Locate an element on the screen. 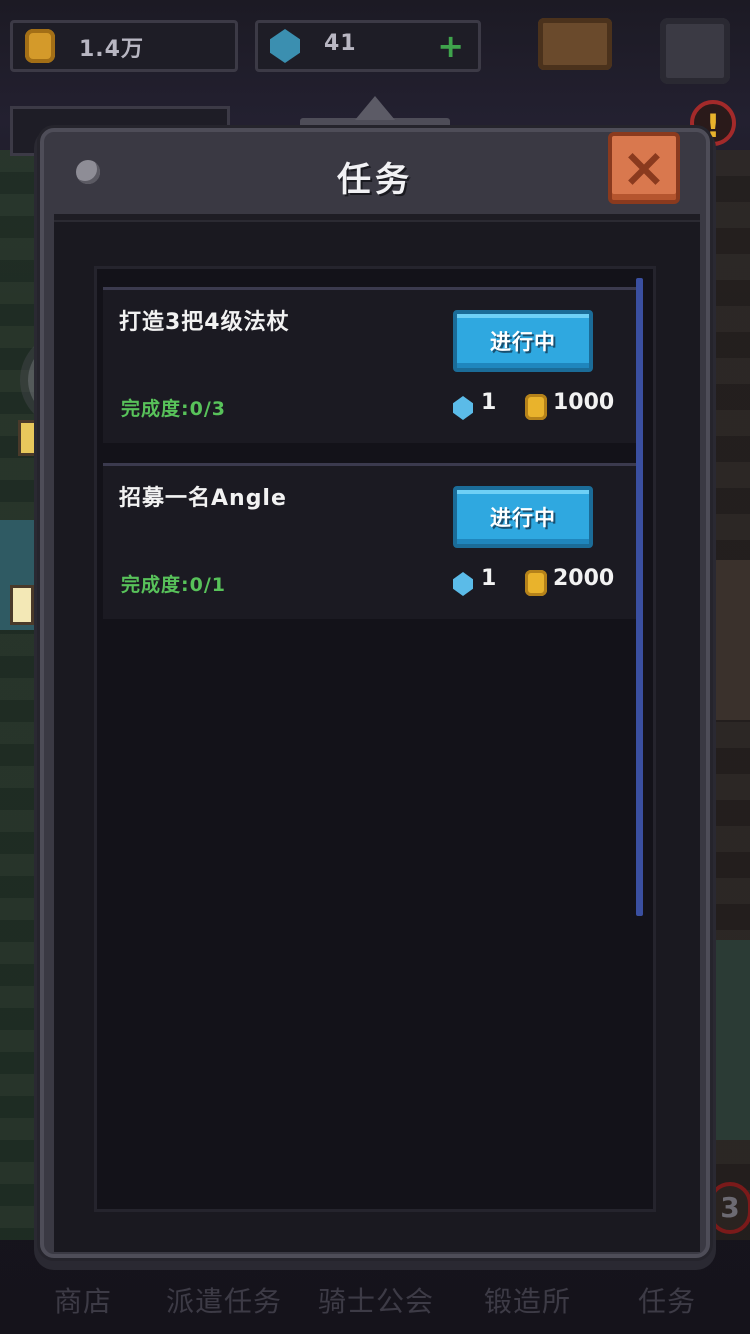  task-progress: 完成度:0/3 is located at coordinates (173, 409).